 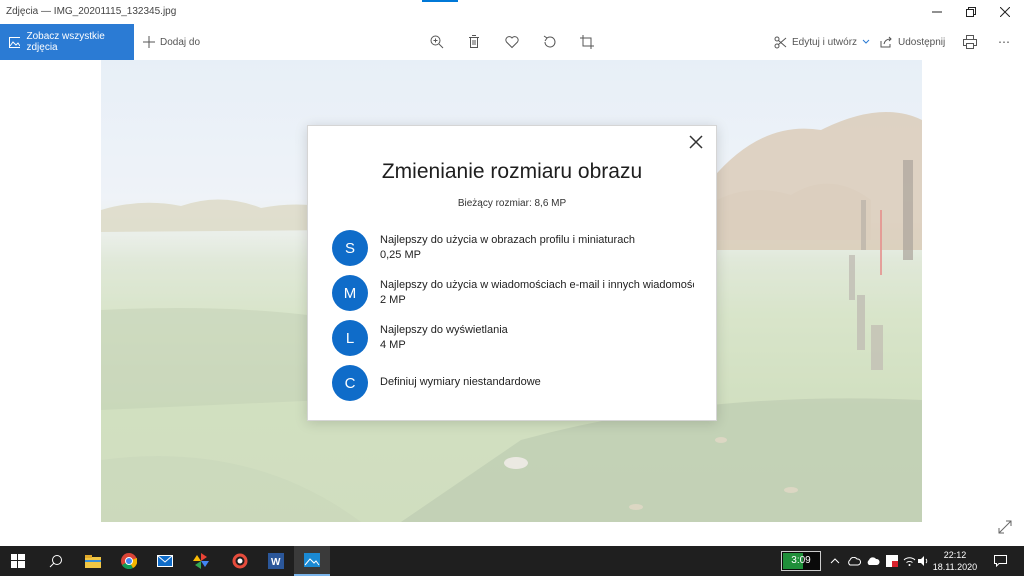 I want to click on show-hidden-icons, so click(x=835, y=561).